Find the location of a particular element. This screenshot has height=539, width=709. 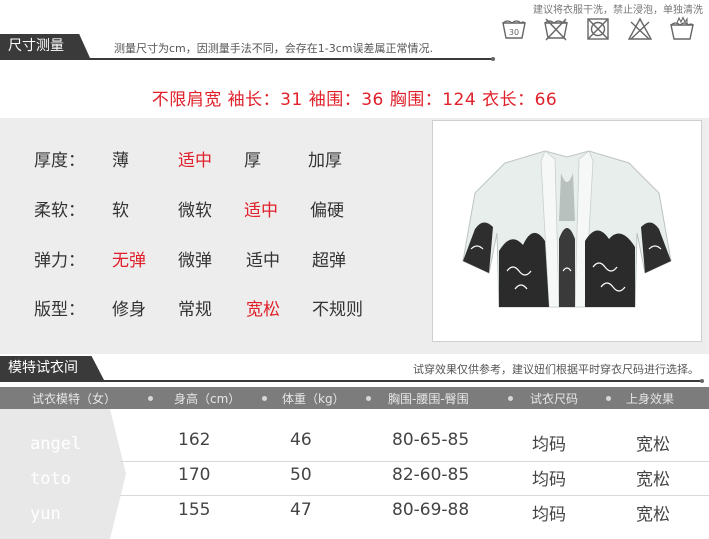

kimono-jacket-image is located at coordinates (567, 229).